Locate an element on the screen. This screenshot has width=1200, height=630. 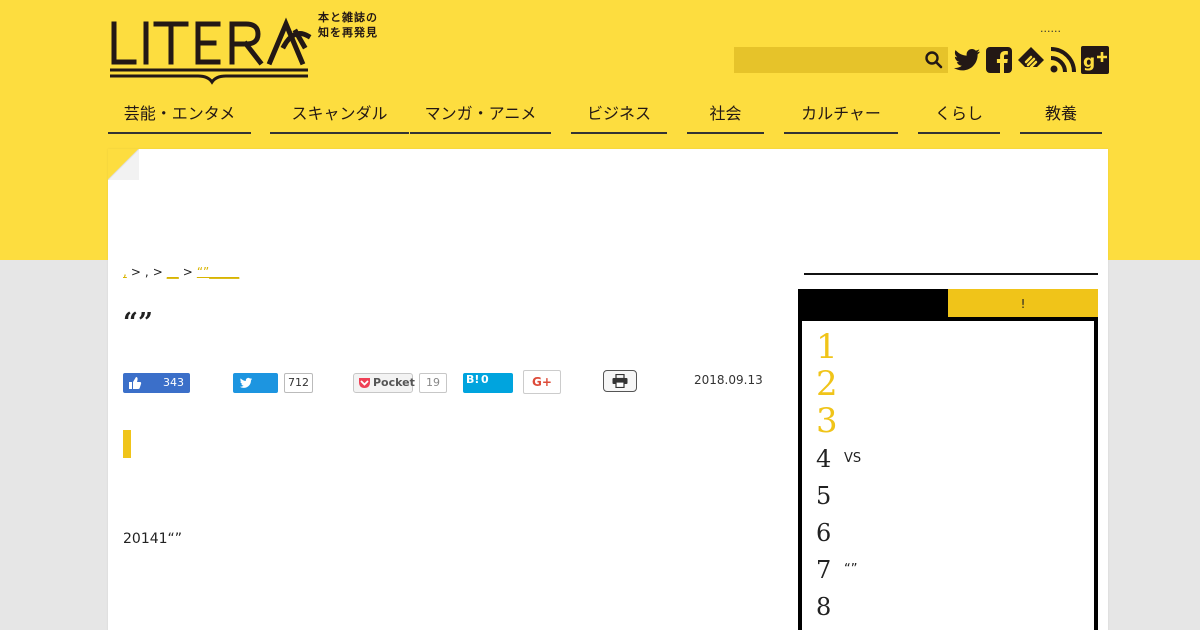
google-plus-icon: g is located at coordinates (1095, 60).